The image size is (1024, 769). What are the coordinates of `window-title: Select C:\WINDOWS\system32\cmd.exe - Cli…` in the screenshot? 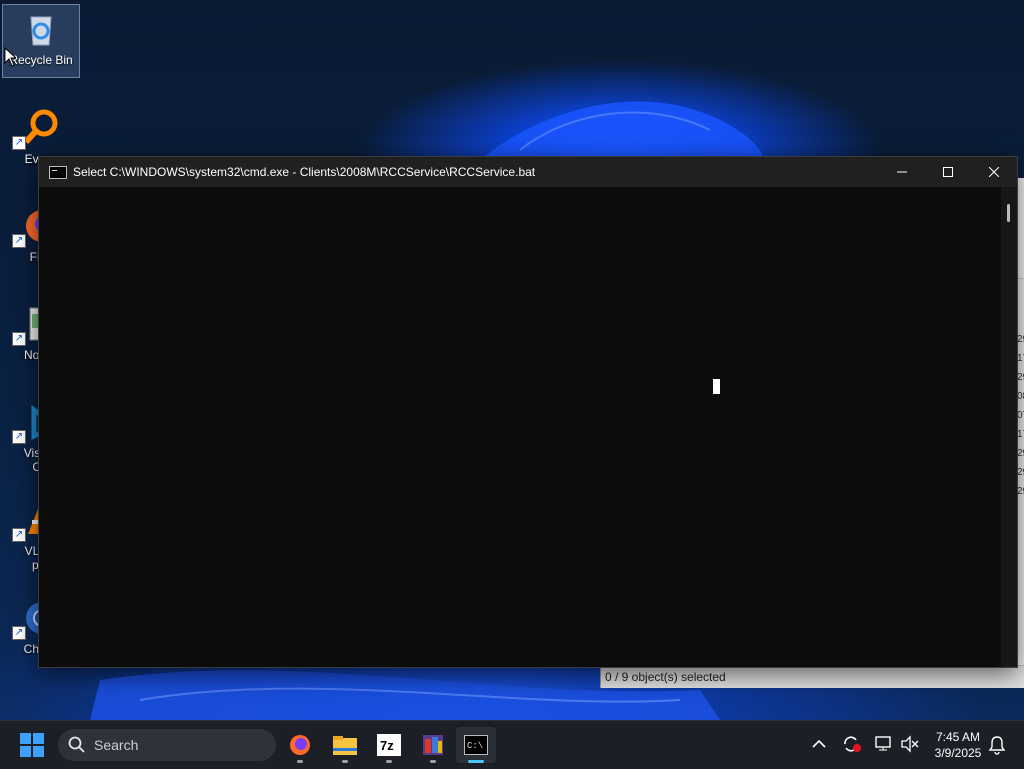 It's located at (304, 172).